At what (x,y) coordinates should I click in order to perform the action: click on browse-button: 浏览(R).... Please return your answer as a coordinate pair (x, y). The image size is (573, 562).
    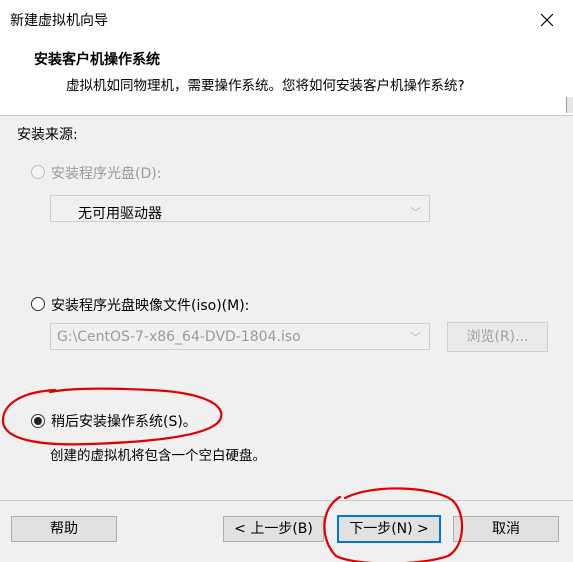
    Looking at the image, I should click on (497, 337).